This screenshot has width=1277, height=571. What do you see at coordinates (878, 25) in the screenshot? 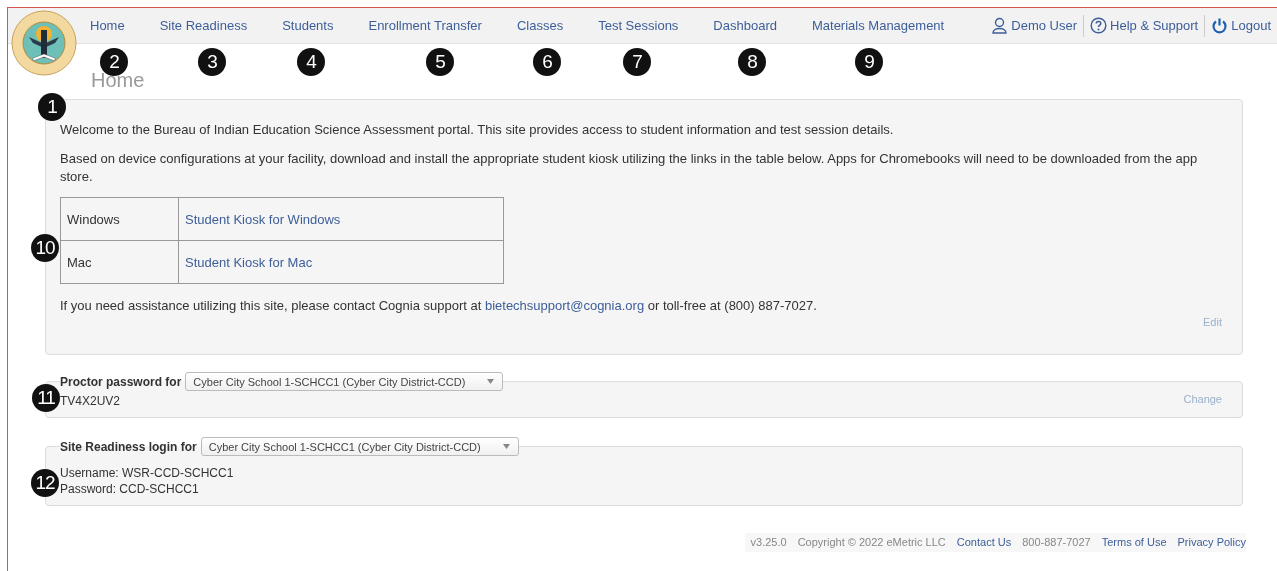
I see `nav-link: Materials Management` at bounding box center [878, 25].